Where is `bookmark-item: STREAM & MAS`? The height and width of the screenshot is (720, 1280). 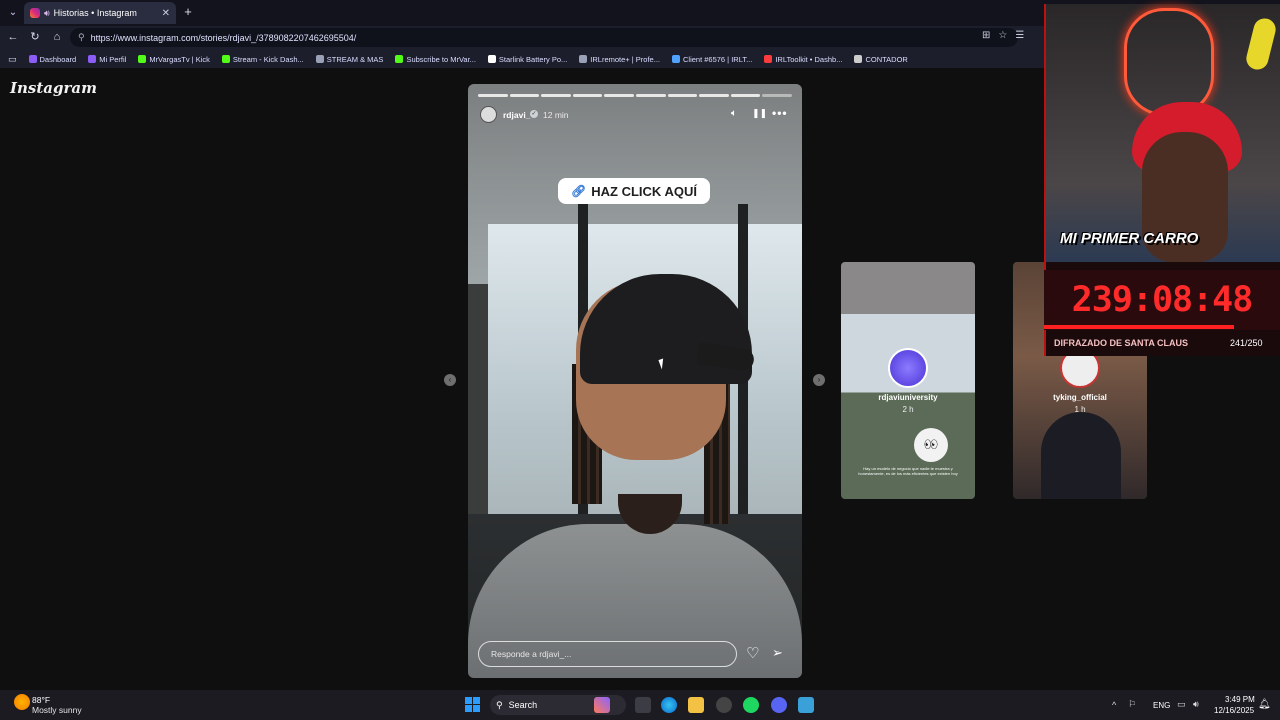
bookmark-item: STREAM & MAS is located at coordinates (349, 59).